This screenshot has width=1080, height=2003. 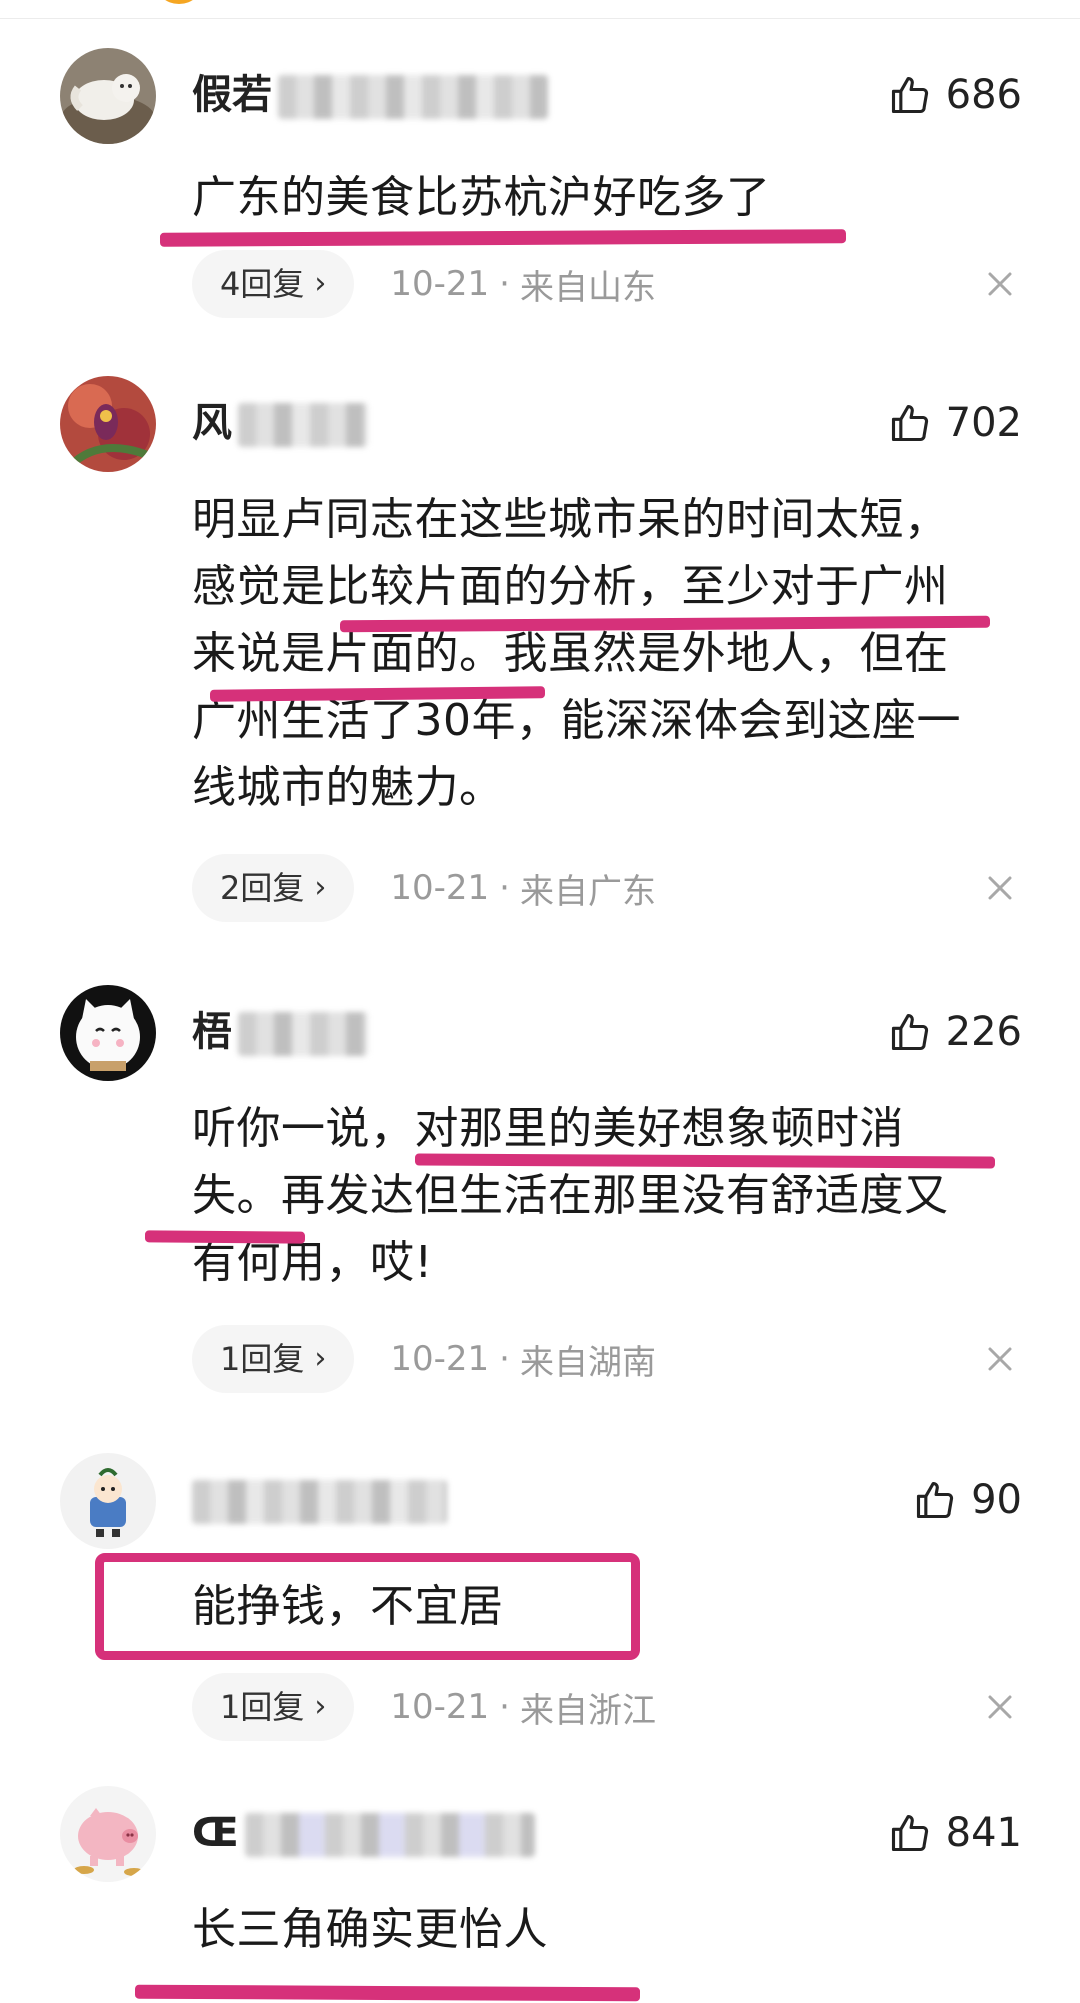 What do you see at coordinates (607, 1929) in the screenshot?
I see `comment-text: 长三角确实更怡人` at bounding box center [607, 1929].